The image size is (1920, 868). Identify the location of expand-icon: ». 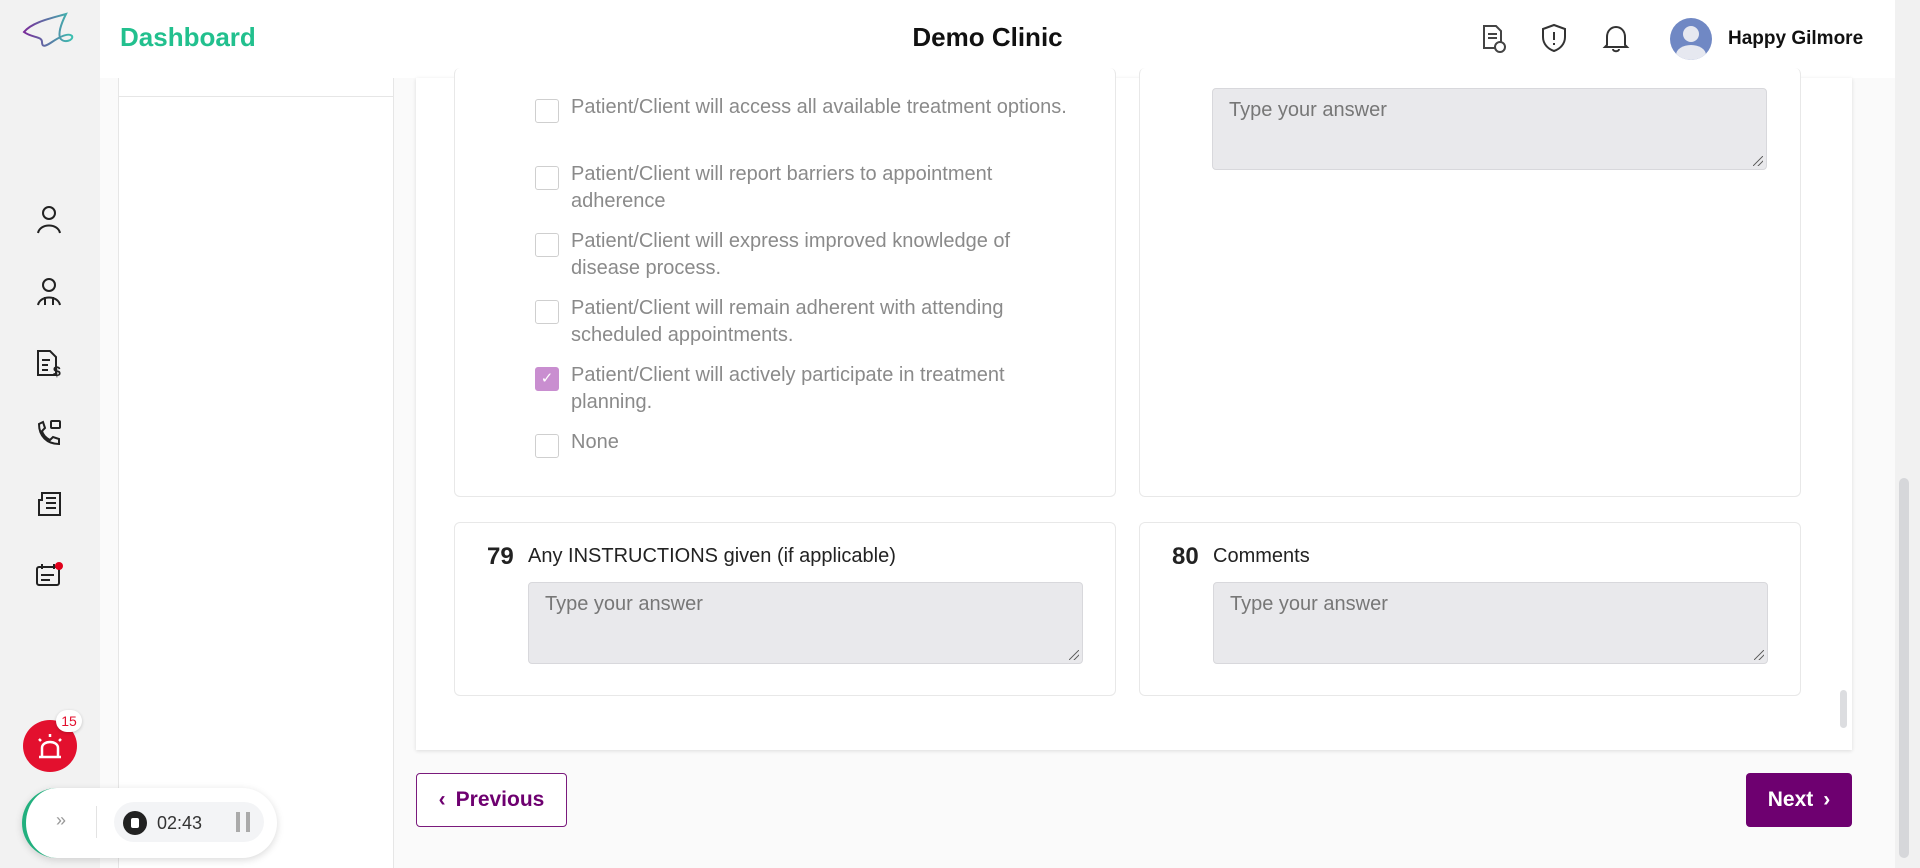
(61, 820).